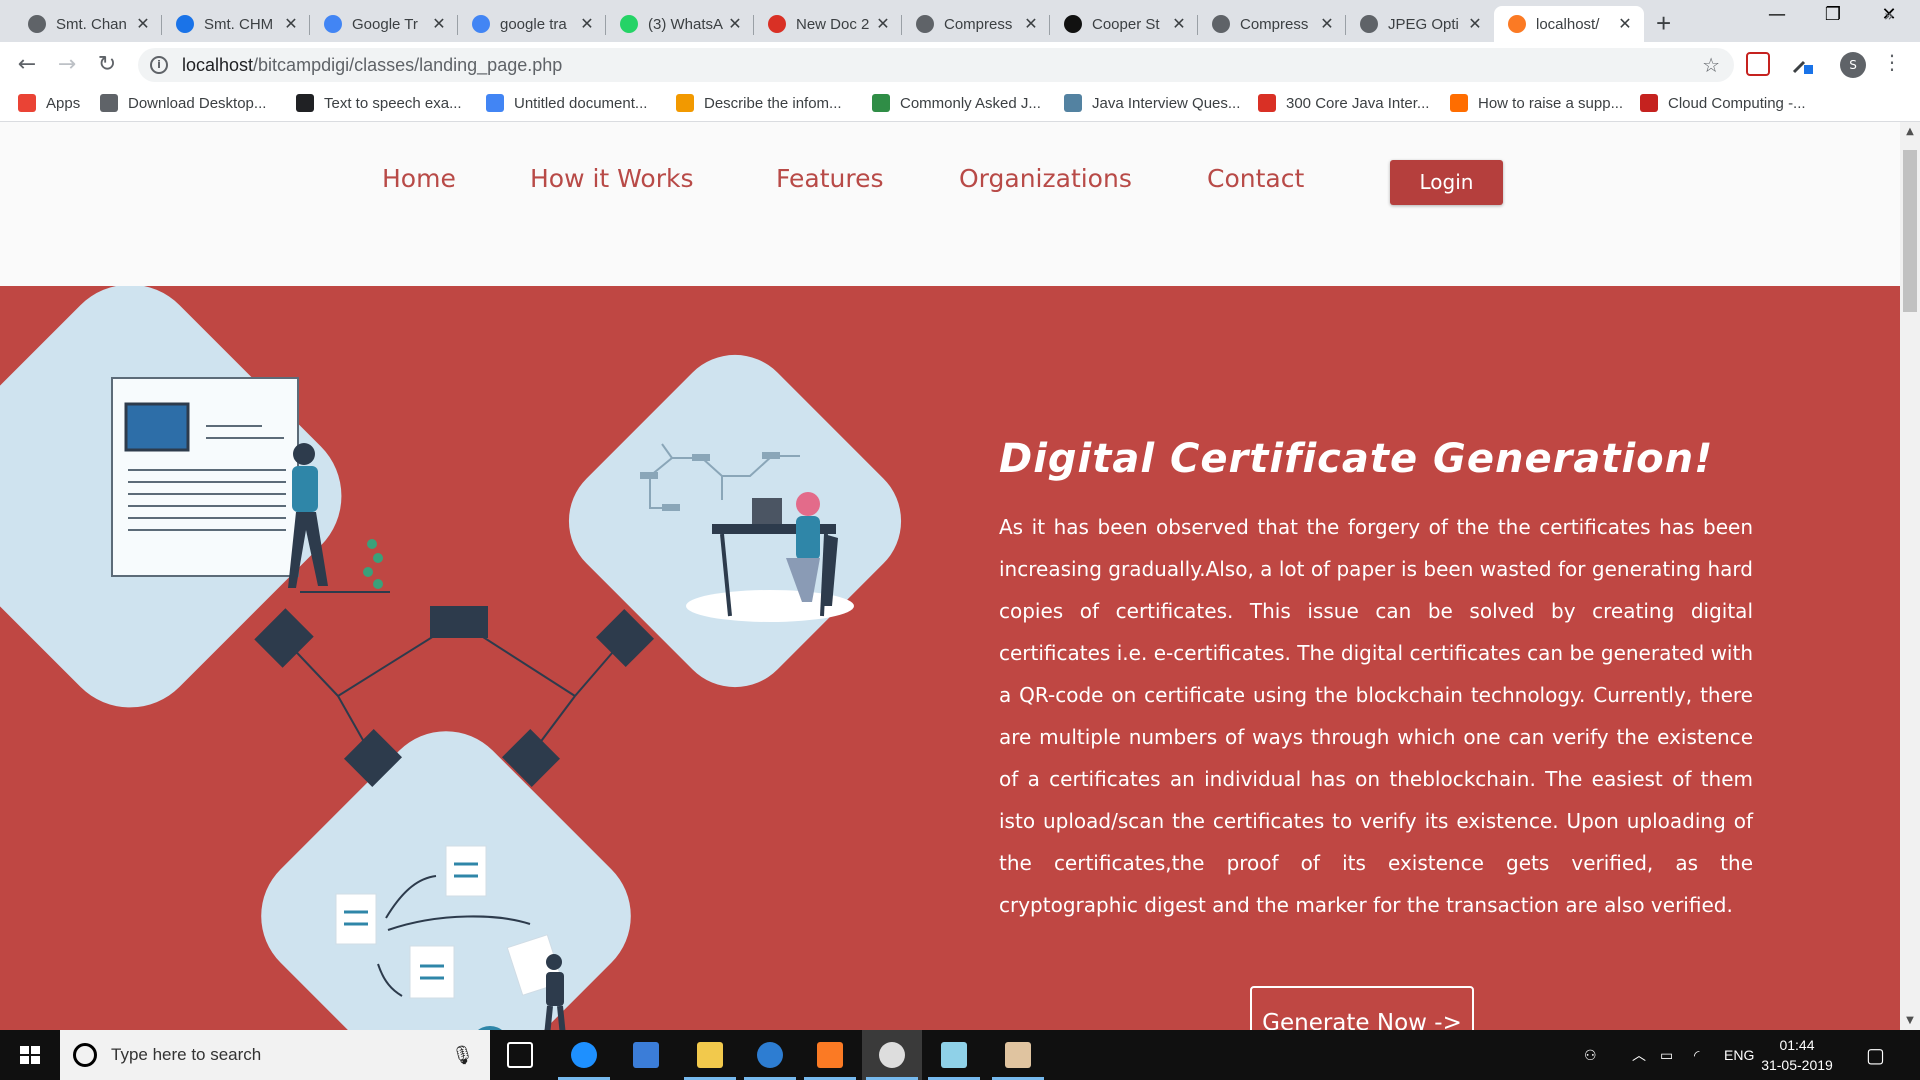 This screenshot has width=1920, height=1080. What do you see at coordinates (1045, 178) in the screenshot?
I see `nav-organizations: Organizations` at bounding box center [1045, 178].